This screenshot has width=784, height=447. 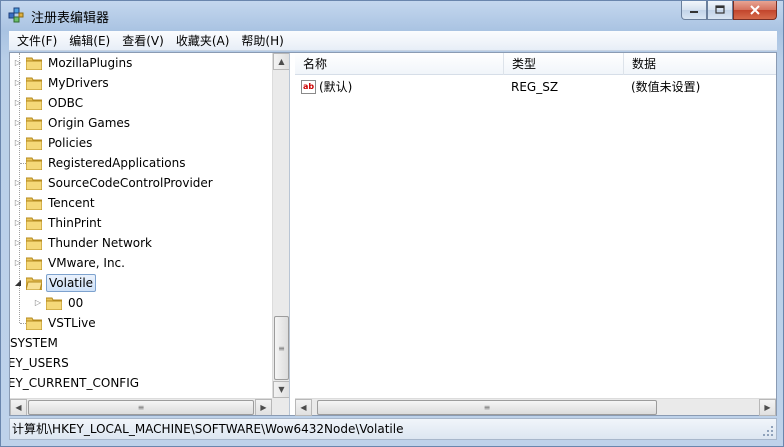 I want to click on scroll-up-button: ▲, so click(x=281, y=61).